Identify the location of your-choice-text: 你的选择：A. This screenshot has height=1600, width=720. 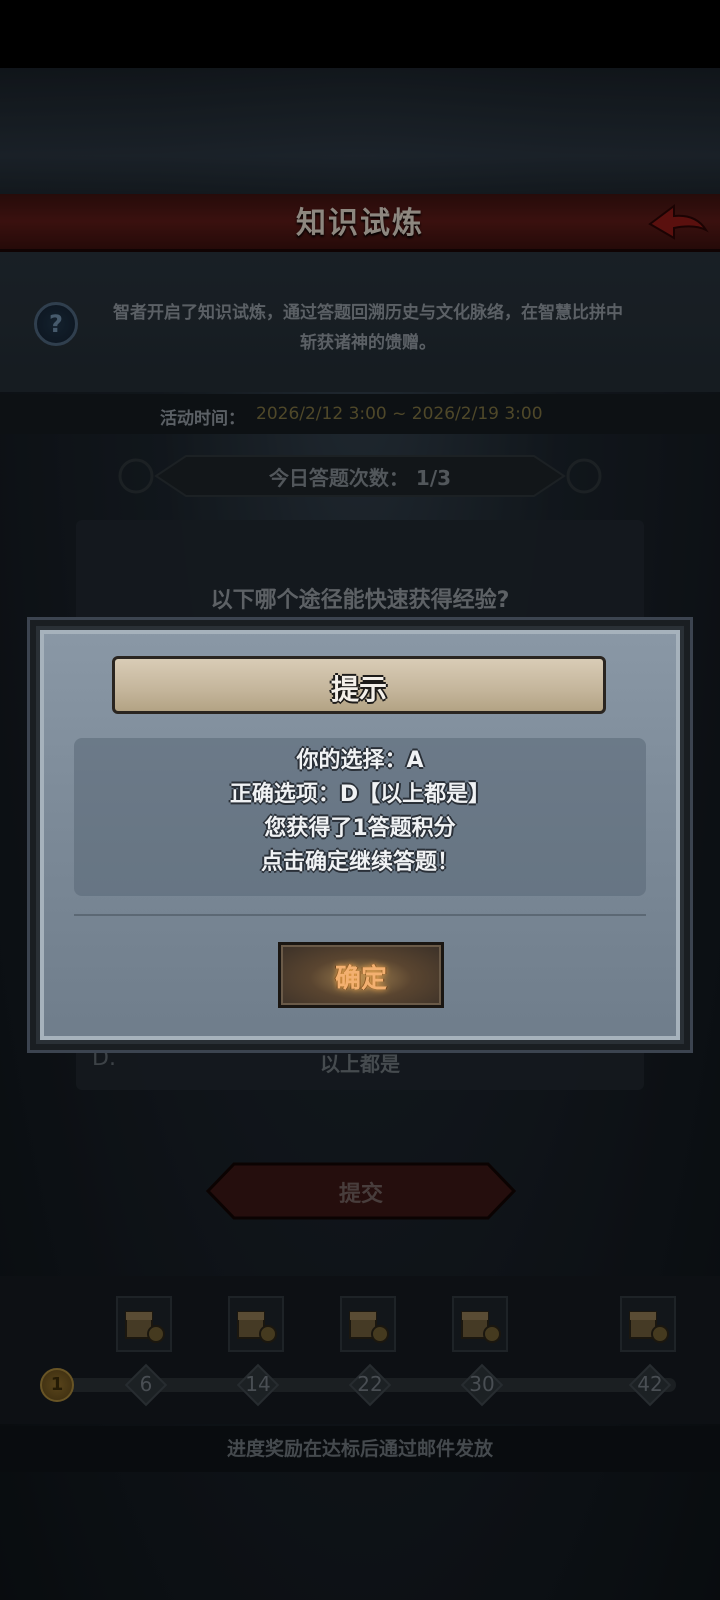
(360, 760).